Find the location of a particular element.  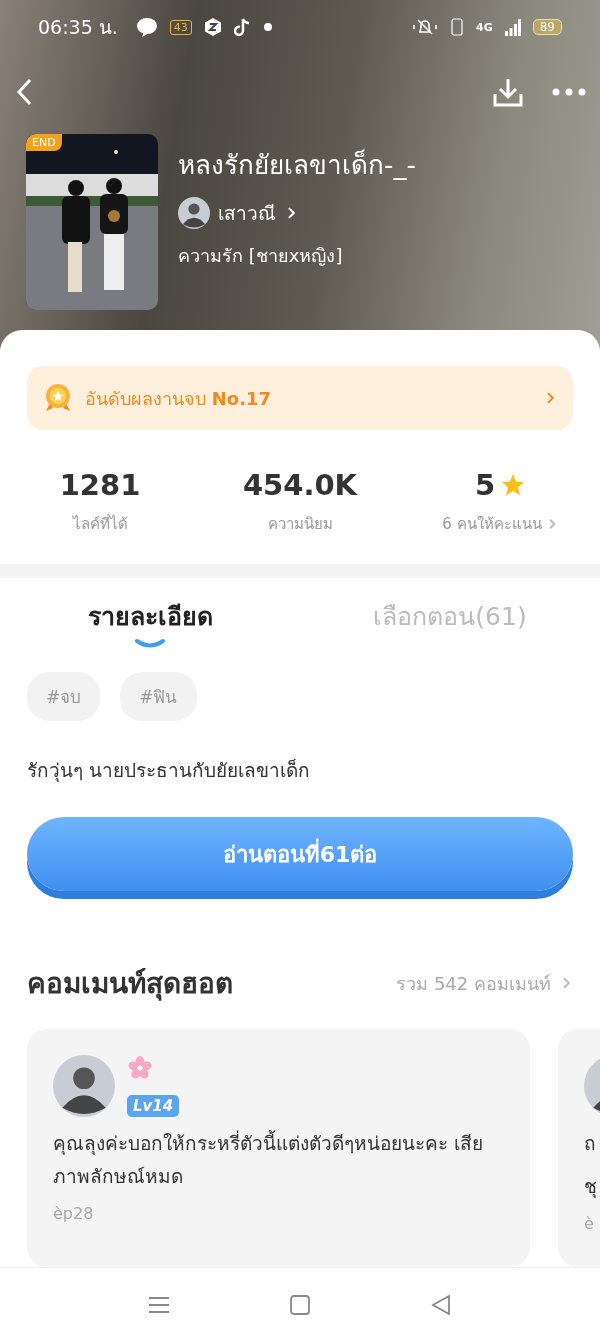

music-note-icon is located at coordinates (242, 27).